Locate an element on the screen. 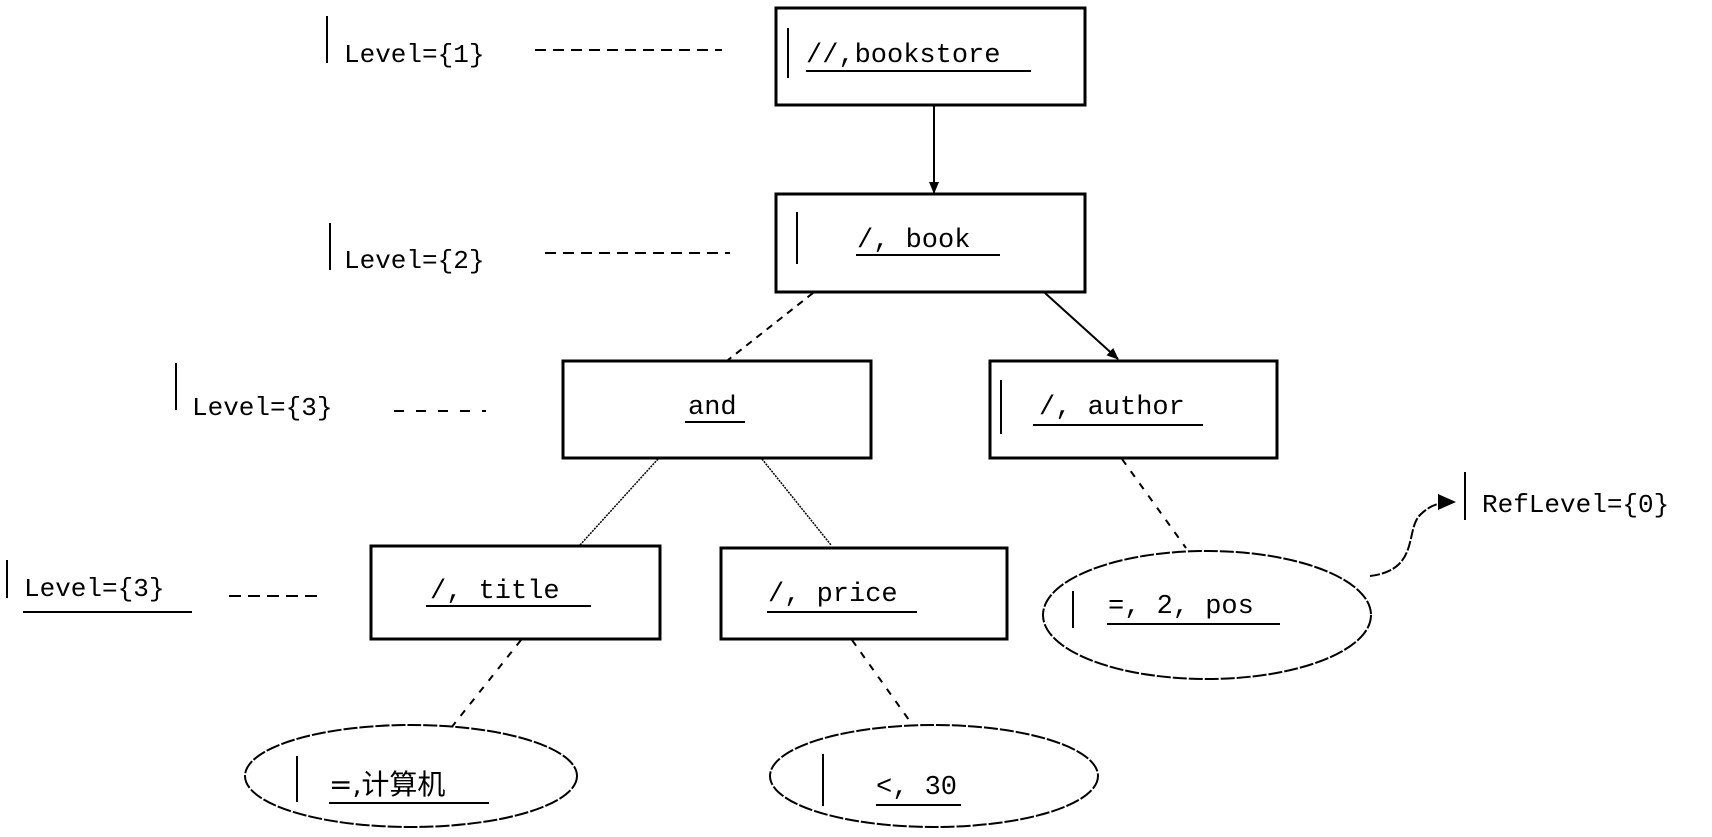 The image size is (1712, 837). ref-level-text: RefLevel={0} is located at coordinates (1575, 505).